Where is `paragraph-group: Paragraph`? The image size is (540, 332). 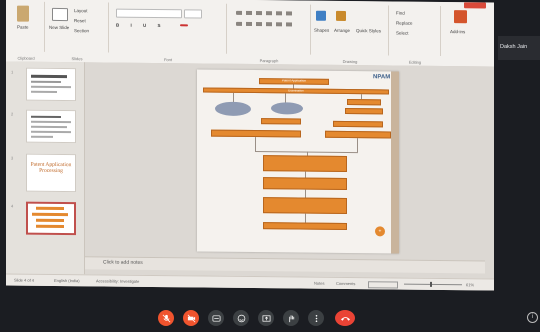 paragraph-group: Paragraph is located at coordinates (269, 33).